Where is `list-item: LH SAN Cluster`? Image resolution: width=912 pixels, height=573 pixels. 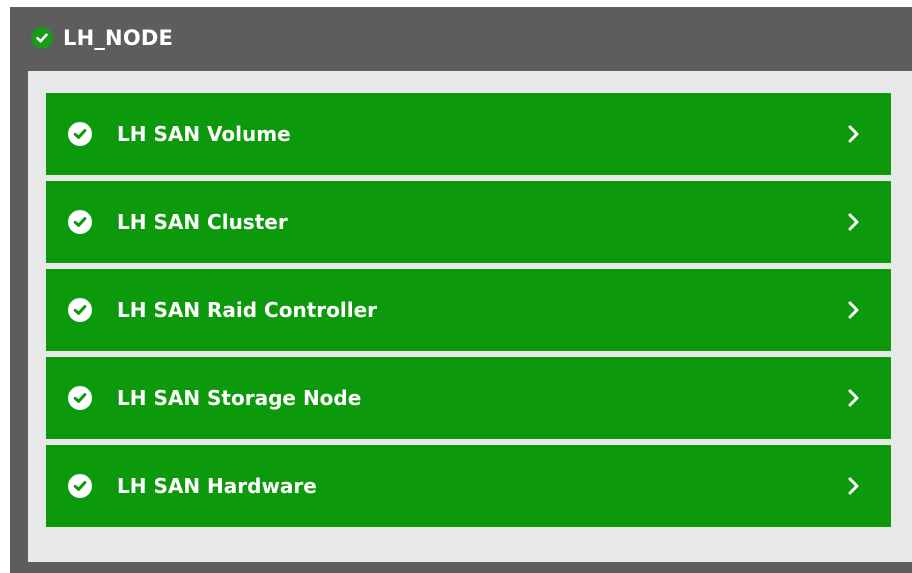
list-item: LH SAN Cluster is located at coordinates (468, 222).